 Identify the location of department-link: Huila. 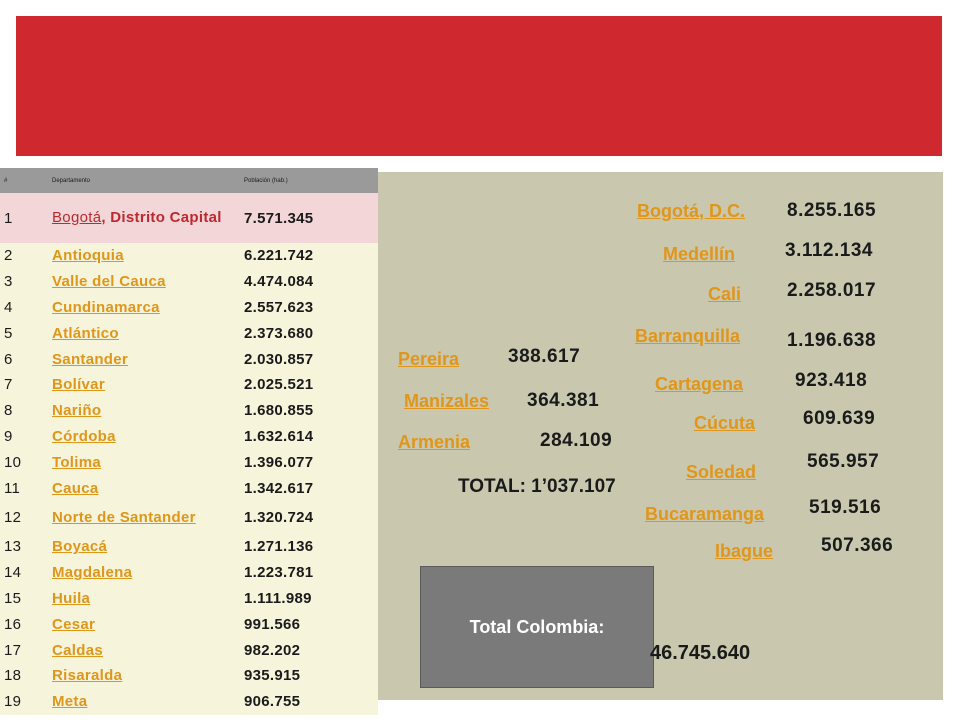
(71, 598).